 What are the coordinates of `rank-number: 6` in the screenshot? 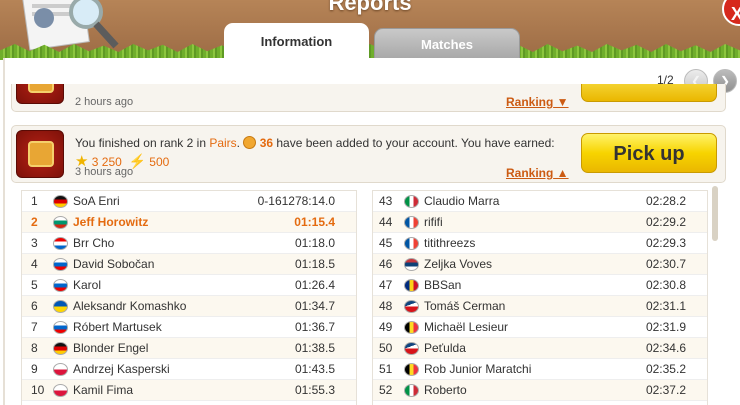 It's located at (34, 306).